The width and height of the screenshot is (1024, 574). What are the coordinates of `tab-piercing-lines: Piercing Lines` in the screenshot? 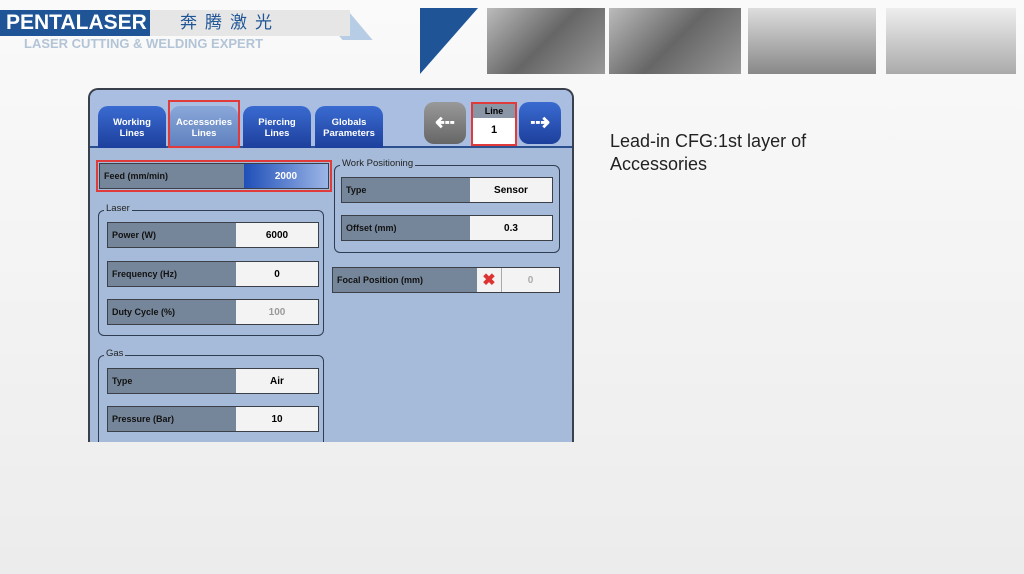 It's located at (277, 127).